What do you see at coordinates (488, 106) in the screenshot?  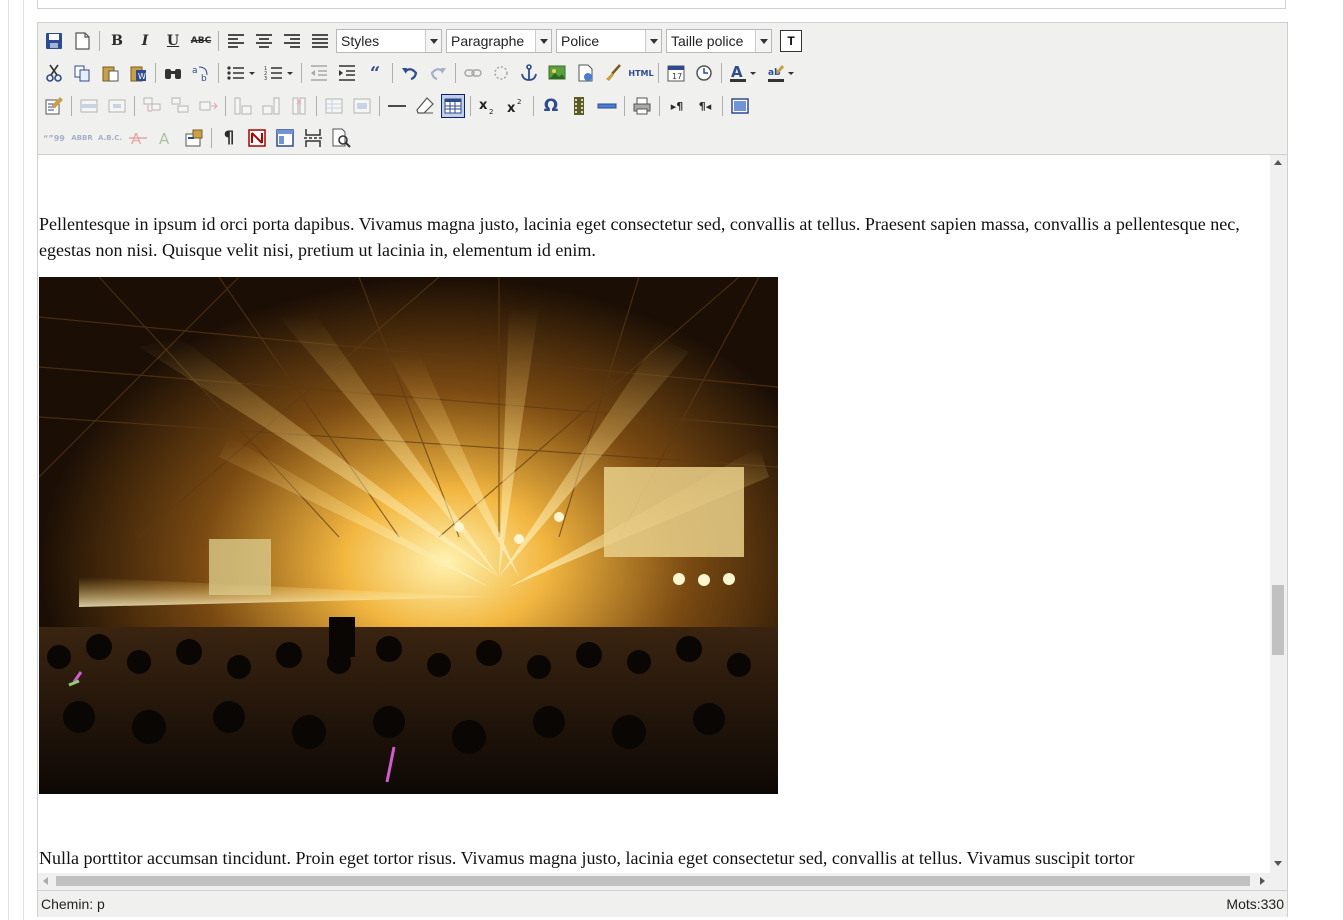 I see `subscript-icon: x2` at bounding box center [488, 106].